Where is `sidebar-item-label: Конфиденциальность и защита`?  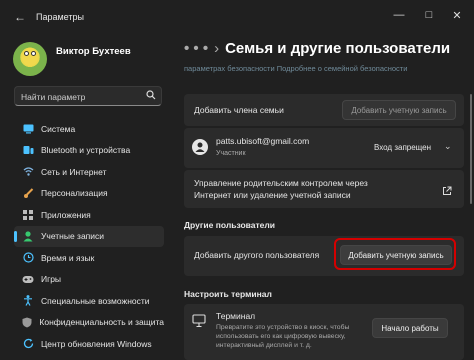 sidebar-item-label: Конфиденциальность и защита is located at coordinates (101, 322).